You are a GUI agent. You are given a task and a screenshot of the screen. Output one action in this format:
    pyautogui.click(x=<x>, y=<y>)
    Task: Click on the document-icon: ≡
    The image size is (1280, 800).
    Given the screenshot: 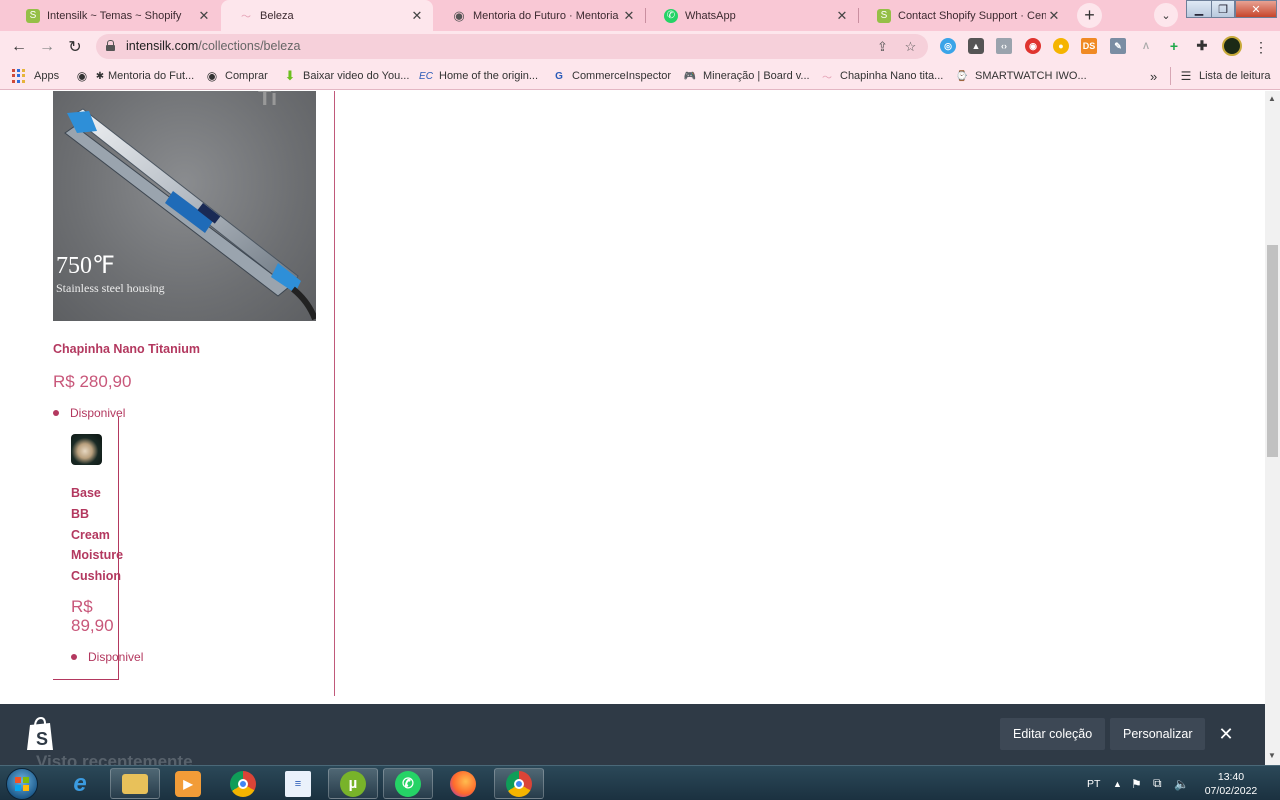 What is the action you would take?
    pyautogui.click(x=298, y=783)
    